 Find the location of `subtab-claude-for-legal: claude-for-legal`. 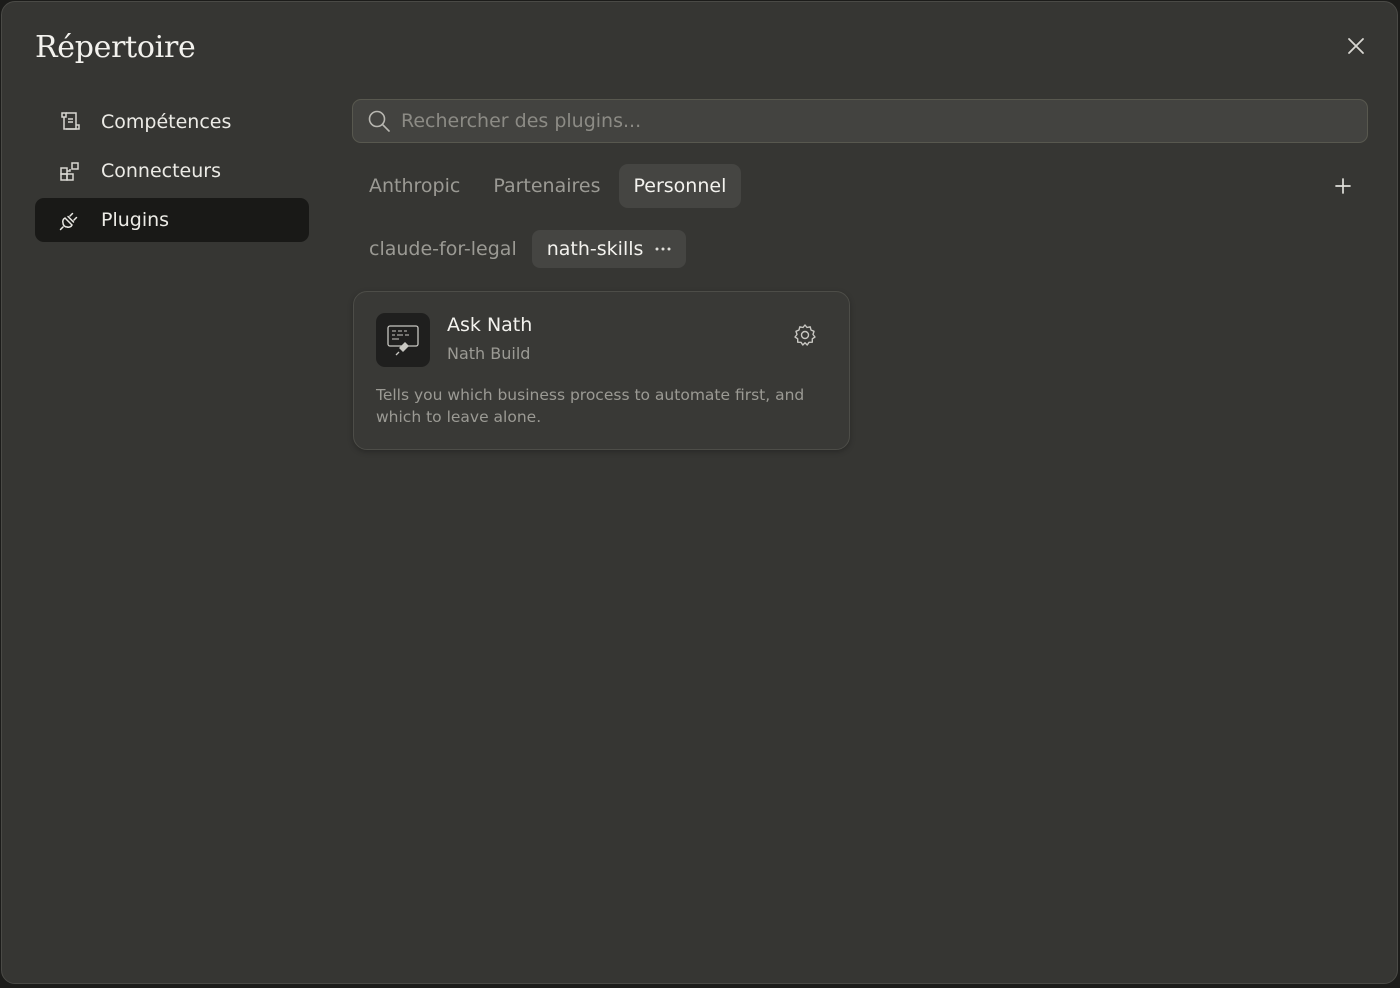

subtab-claude-for-legal: claude-for-legal is located at coordinates (443, 249).